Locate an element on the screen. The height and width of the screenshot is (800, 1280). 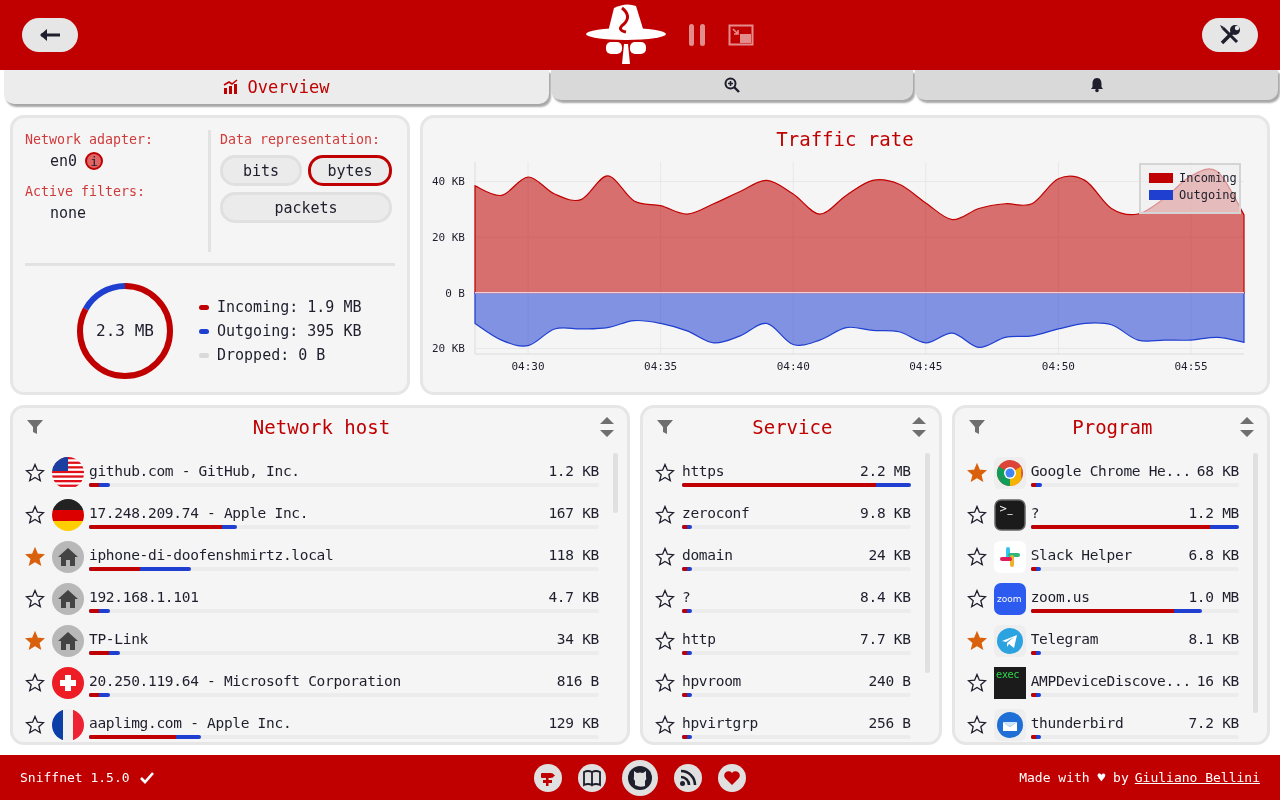
traffic-value: 9.8 KB is located at coordinates (885, 513).